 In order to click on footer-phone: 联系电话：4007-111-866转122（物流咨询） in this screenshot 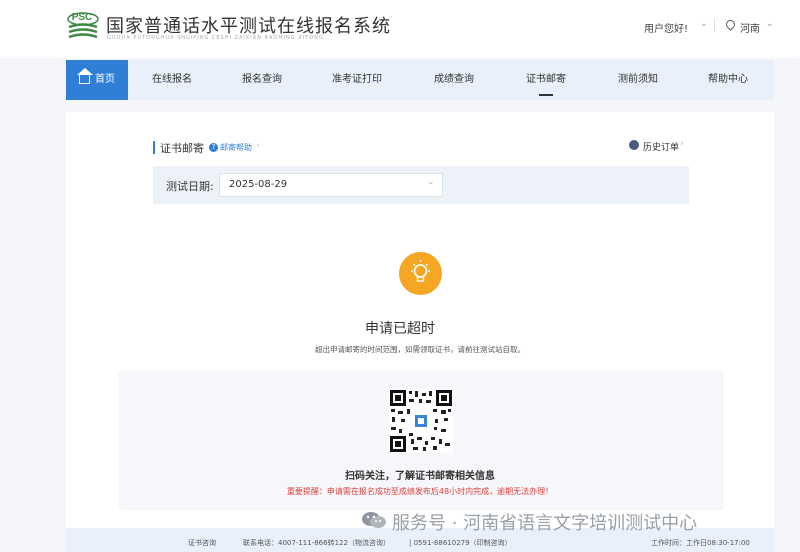, I will do `click(316, 543)`.